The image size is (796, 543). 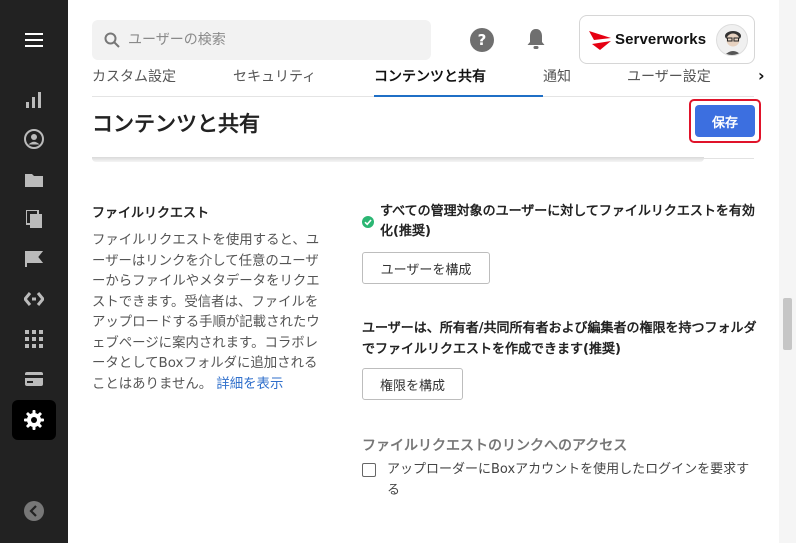 What do you see at coordinates (151, 213) in the screenshot?
I see `section-heading: ファイルリクエスト` at bounding box center [151, 213].